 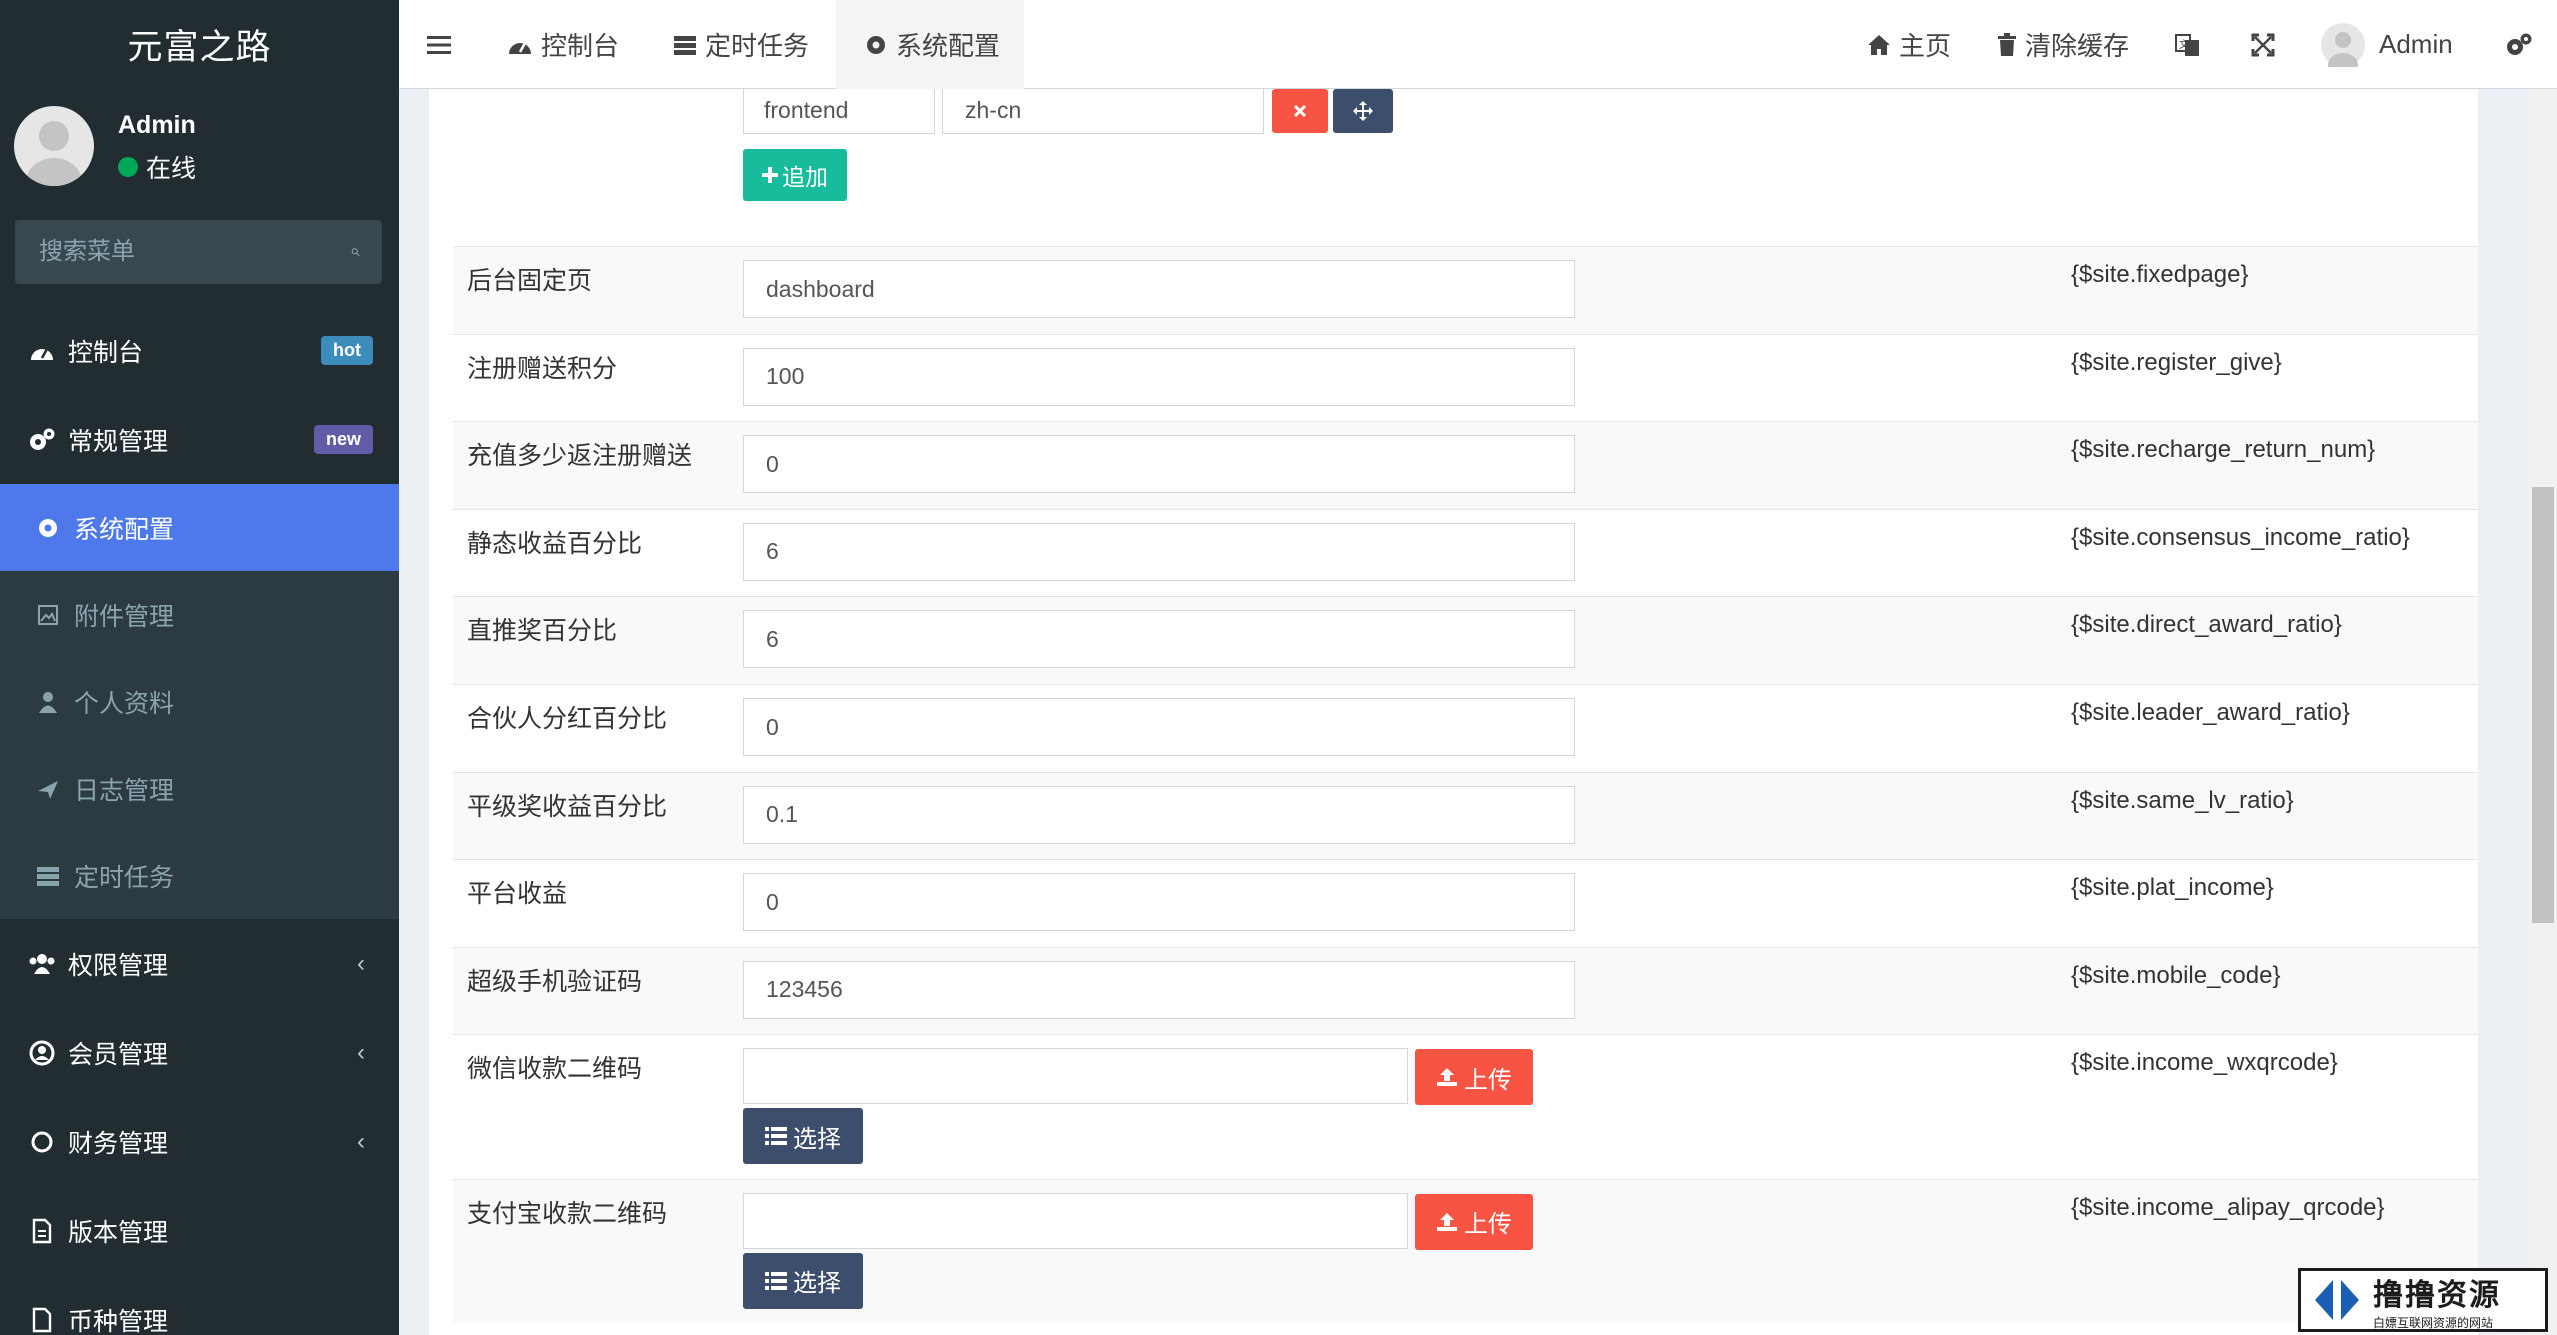 I want to click on config-input: dashboard, so click(x=1159, y=289).